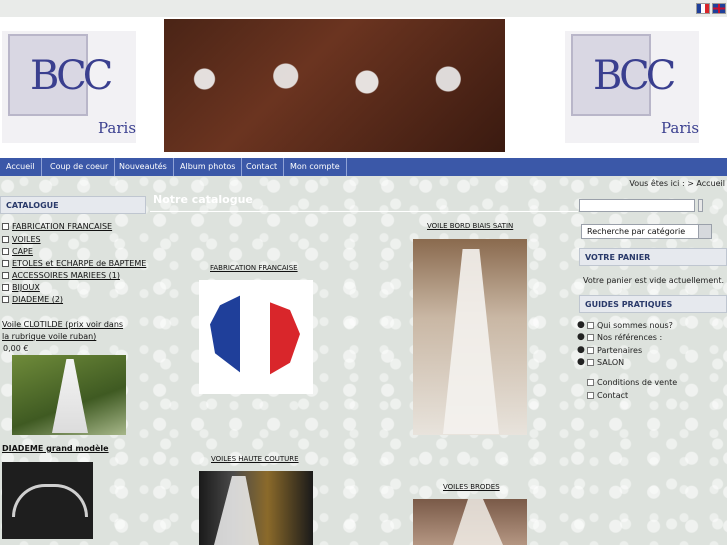 The width and height of the screenshot is (727, 545). Describe the element at coordinates (21, 167) in the screenshot. I see `nav-accueil: Accueil` at that location.